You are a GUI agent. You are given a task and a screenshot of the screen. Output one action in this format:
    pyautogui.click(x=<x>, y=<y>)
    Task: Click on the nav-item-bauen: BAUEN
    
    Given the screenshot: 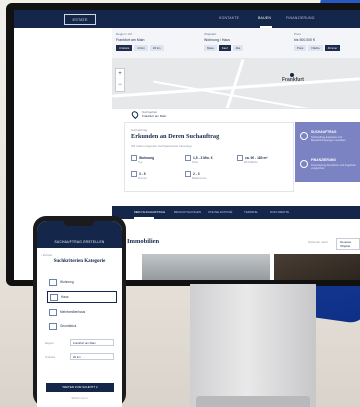 What is the action you would take?
    pyautogui.click(x=264, y=18)
    